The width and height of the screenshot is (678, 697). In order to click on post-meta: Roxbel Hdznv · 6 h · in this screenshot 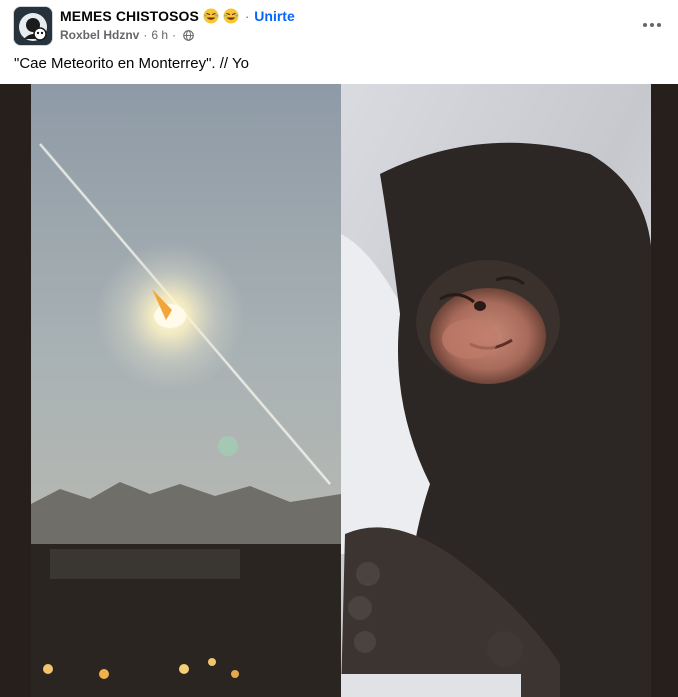, I will do `click(127, 35)`.